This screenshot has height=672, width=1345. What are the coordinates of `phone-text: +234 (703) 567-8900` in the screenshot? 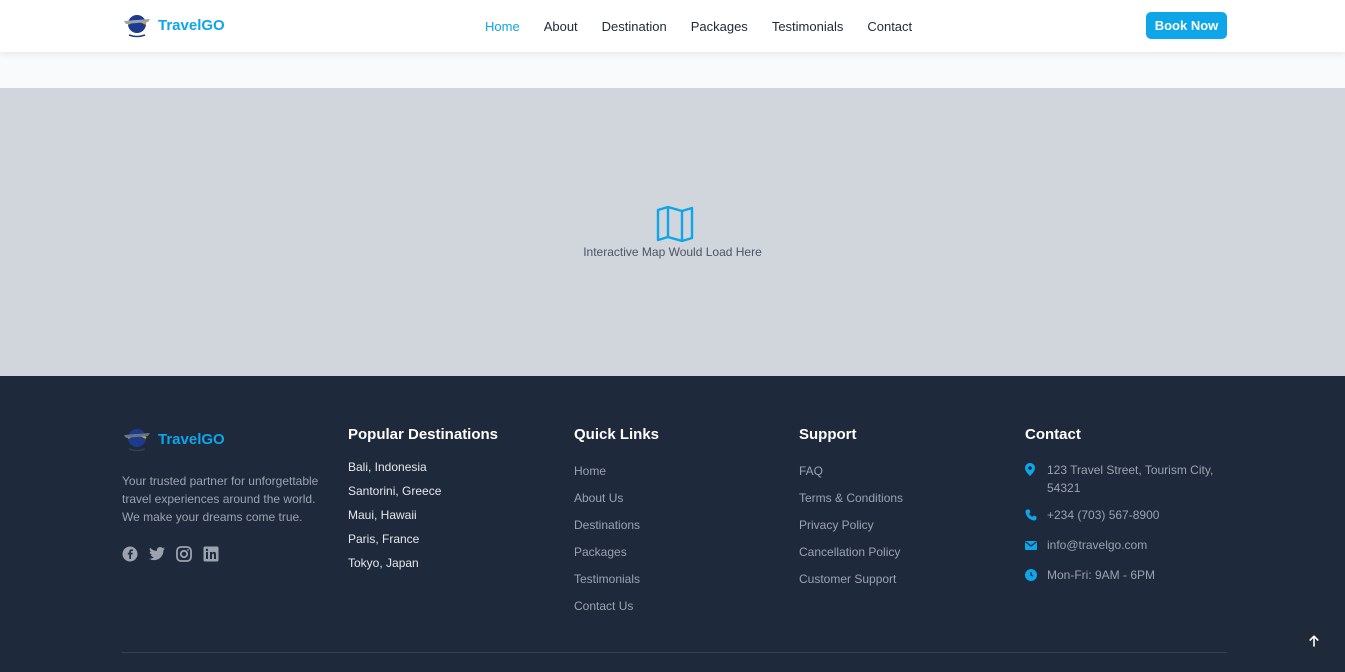 It's located at (1103, 515).